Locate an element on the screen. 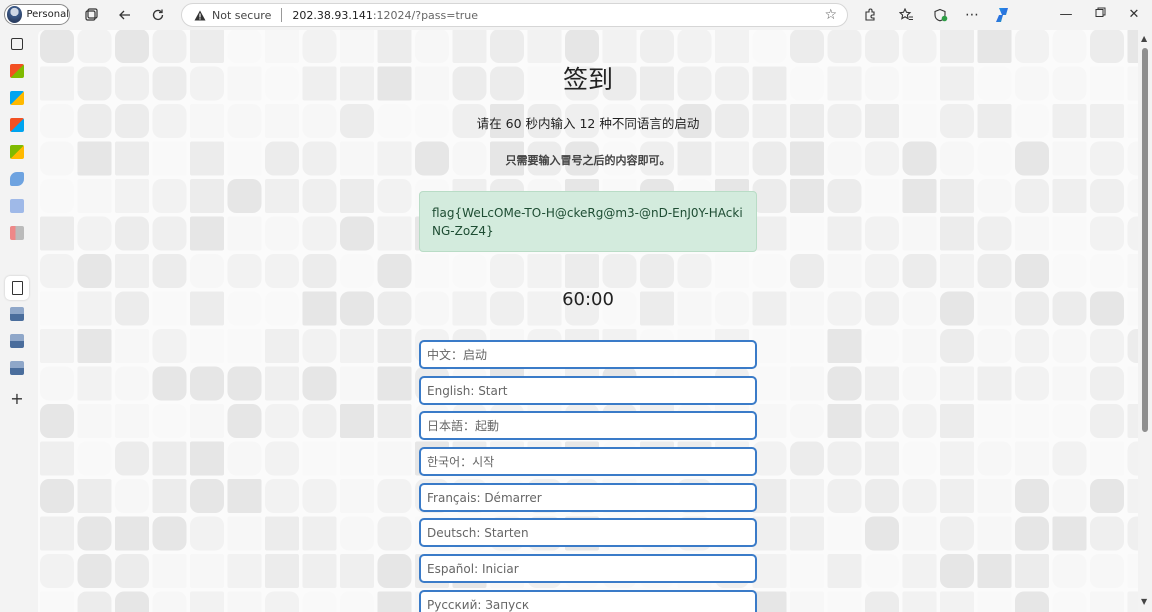 This screenshot has height=612, width=1152. input-chinese is located at coordinates (588, 354).